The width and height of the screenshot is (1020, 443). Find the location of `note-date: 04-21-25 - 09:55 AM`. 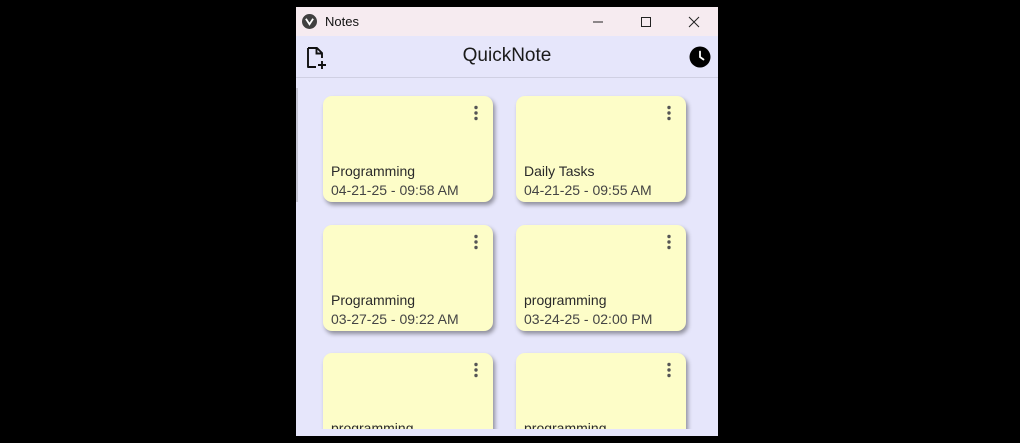

note-date: 04-21-25 - 09:55 AM is located at coordinates (588, 190).